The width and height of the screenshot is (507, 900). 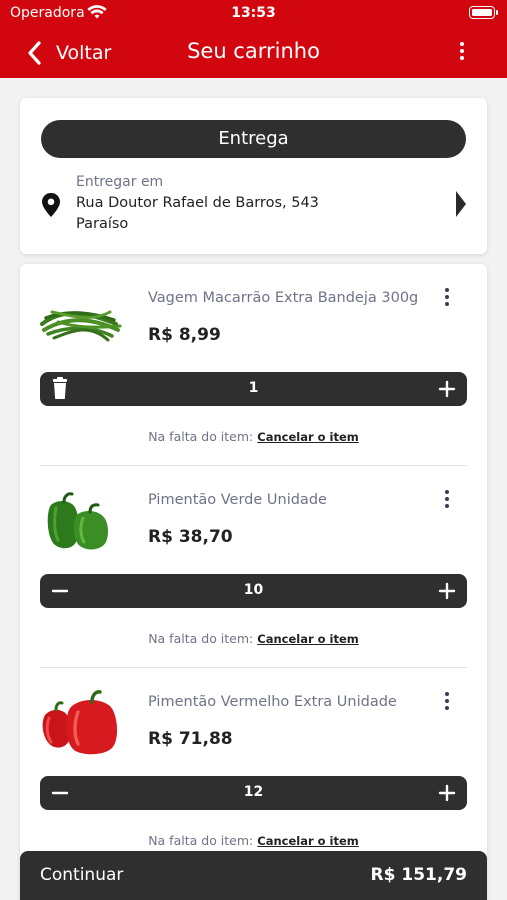 What do you see at coordinates (190, 739) in the screenshot?
I see `item-price: R$ 71,88` at bounding box center [190, 739].